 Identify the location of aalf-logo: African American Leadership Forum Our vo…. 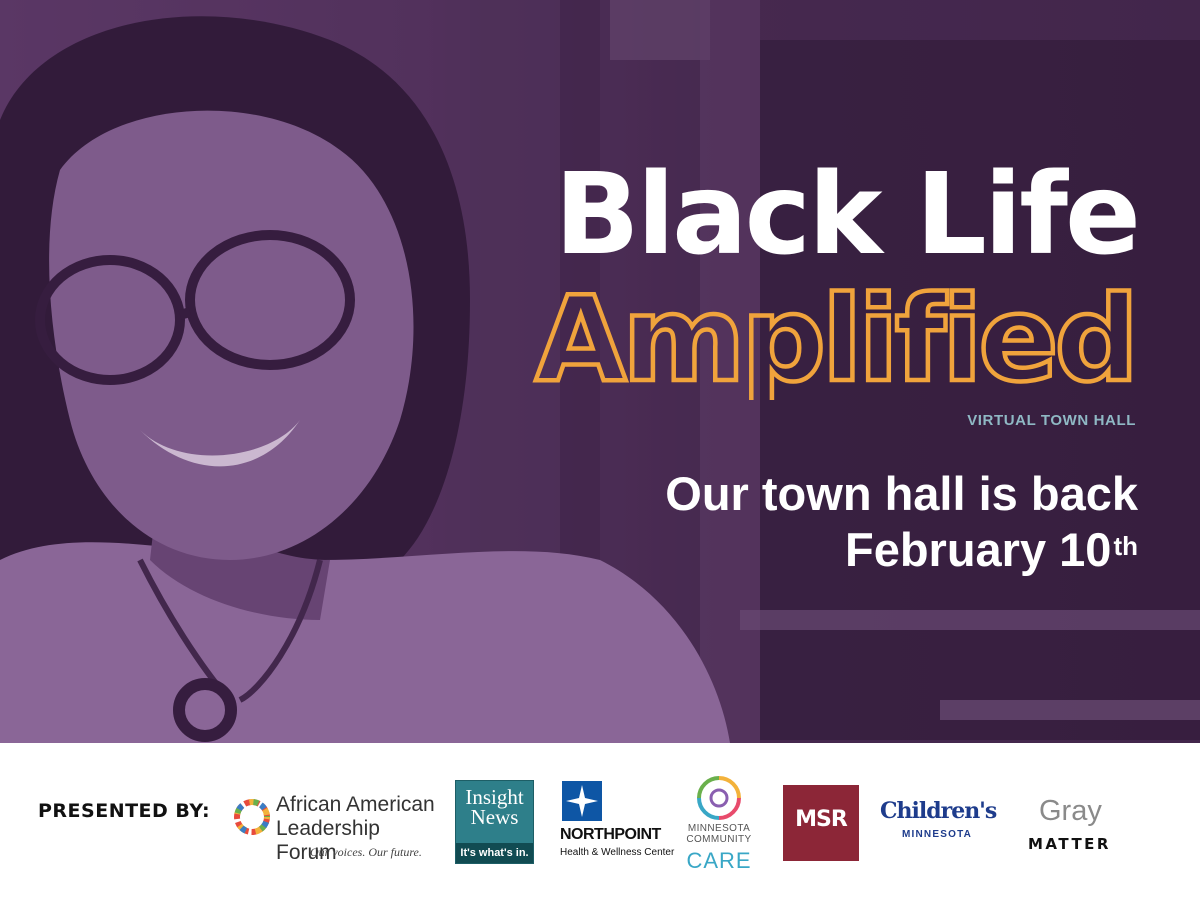
(337, 828).